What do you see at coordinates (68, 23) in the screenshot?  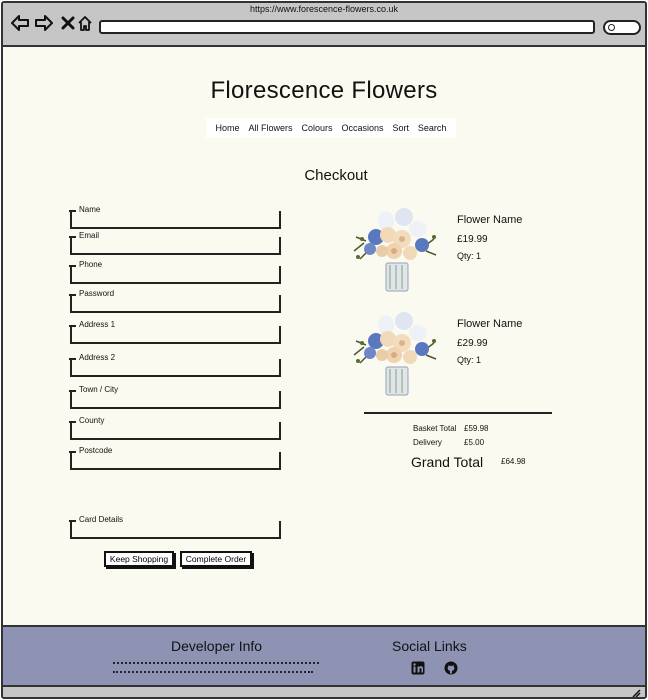 I see `close-x-icon` at bounding box center [68, 23].